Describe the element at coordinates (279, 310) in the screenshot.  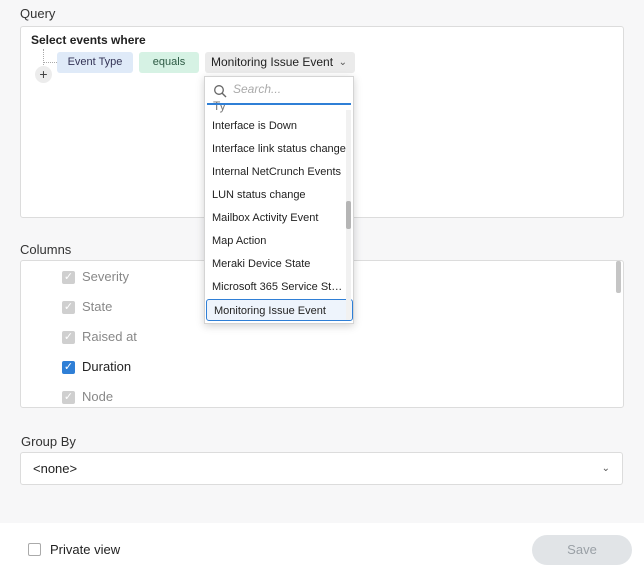
I see `dropdown-item-selected: Monitoring Issue Event` at that location.